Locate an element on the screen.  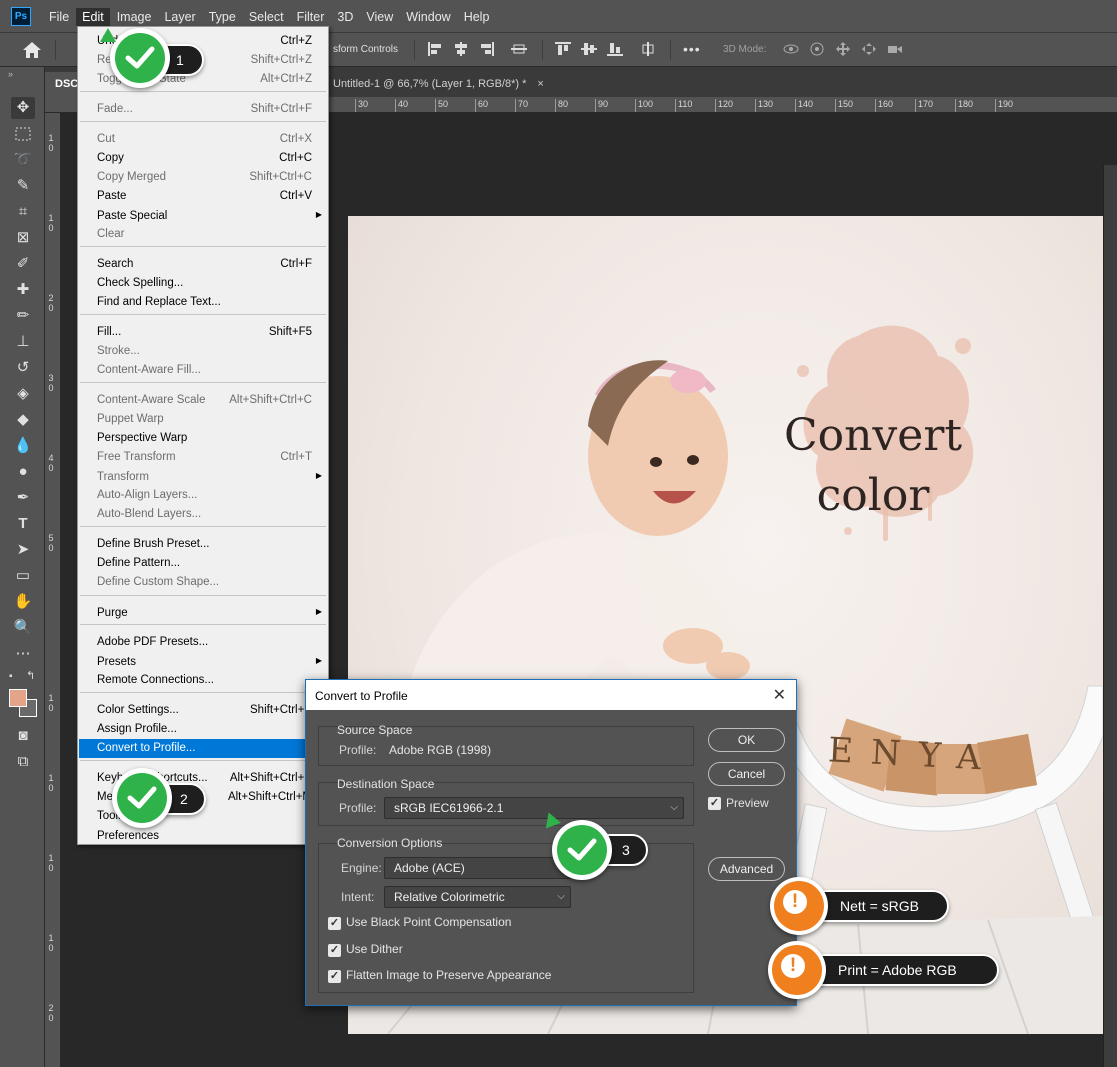
menu-layer: Layer is located at coordinates (179, 17).